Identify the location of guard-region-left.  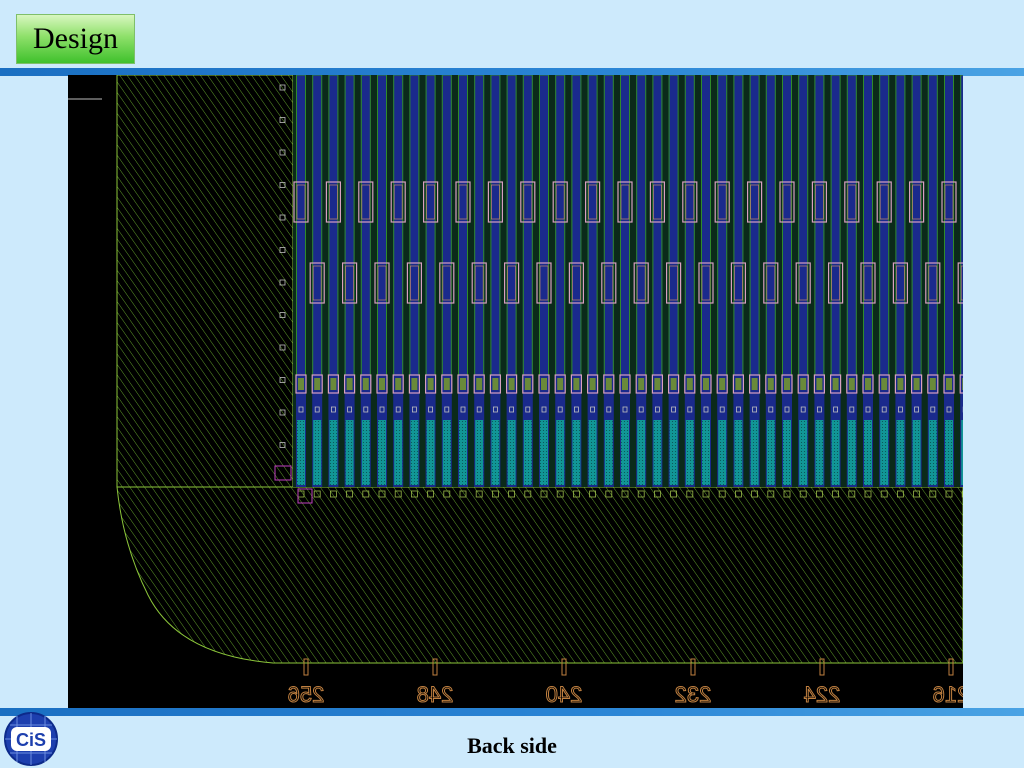
(205, 281).